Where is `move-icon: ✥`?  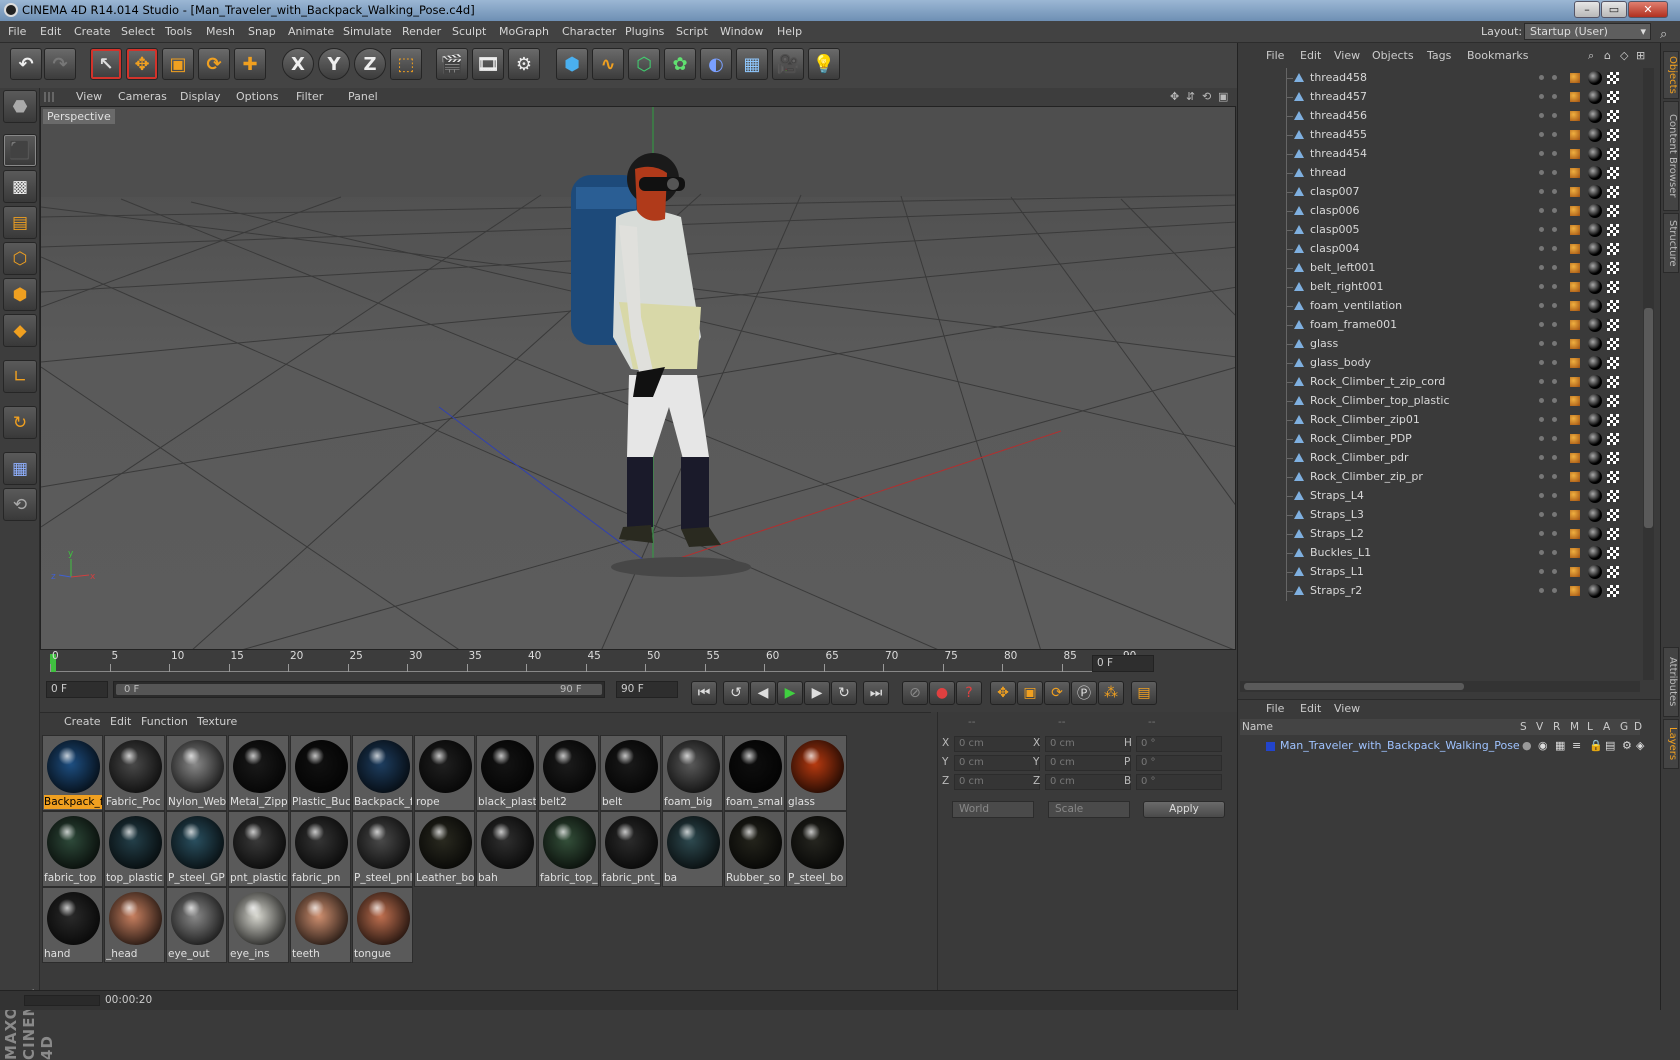 move-icon: ✥ is located at coordinates (142, 64).